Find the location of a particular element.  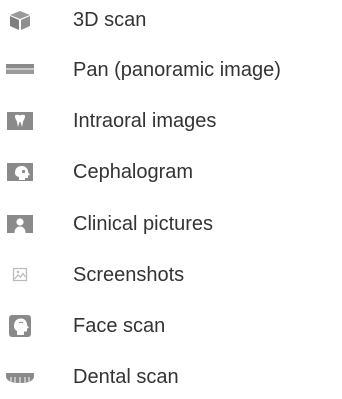

list-item-label: Cephalogram is located at coordinates (133, 172).